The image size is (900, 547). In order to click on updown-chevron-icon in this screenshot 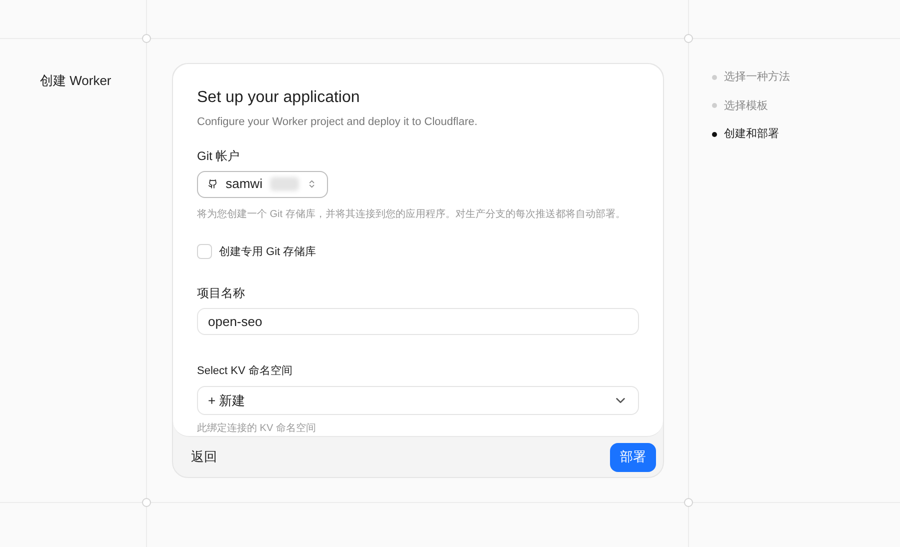, I will do `click(312, 184)`.